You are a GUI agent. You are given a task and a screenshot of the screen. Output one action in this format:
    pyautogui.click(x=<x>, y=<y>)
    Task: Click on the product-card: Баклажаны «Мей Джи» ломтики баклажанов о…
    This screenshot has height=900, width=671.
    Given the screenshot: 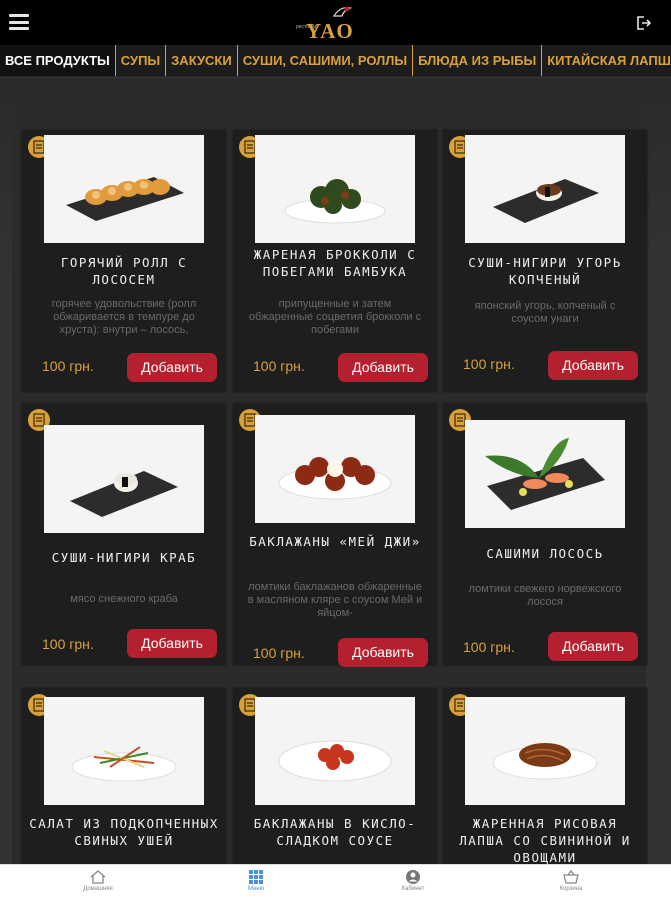 What is the action you would take?
    pyautogui.click(x=335, y=535)
    